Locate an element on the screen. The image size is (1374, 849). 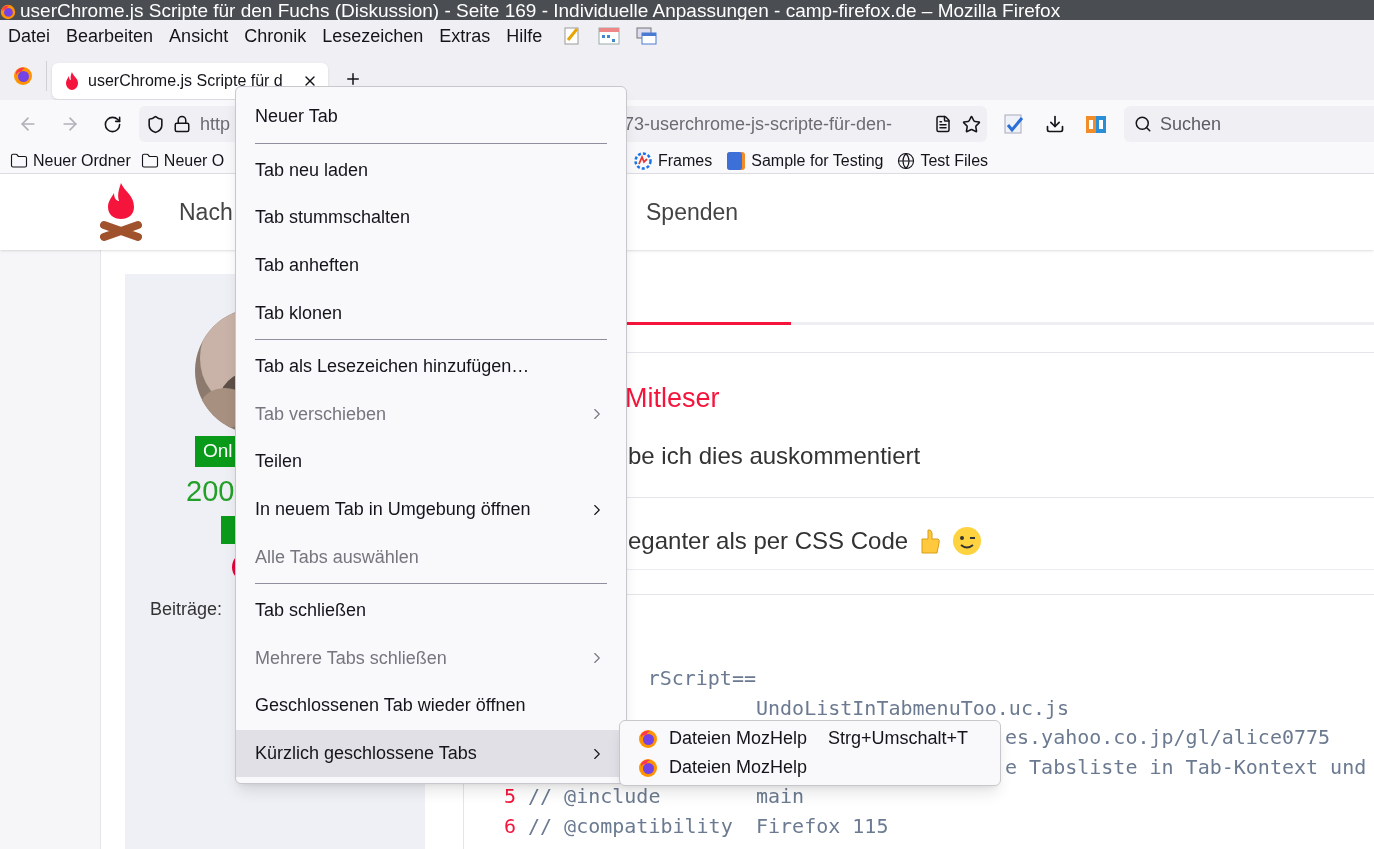
tab-title: userChrome.js Scripte für d is located at coordinates (186, 81).